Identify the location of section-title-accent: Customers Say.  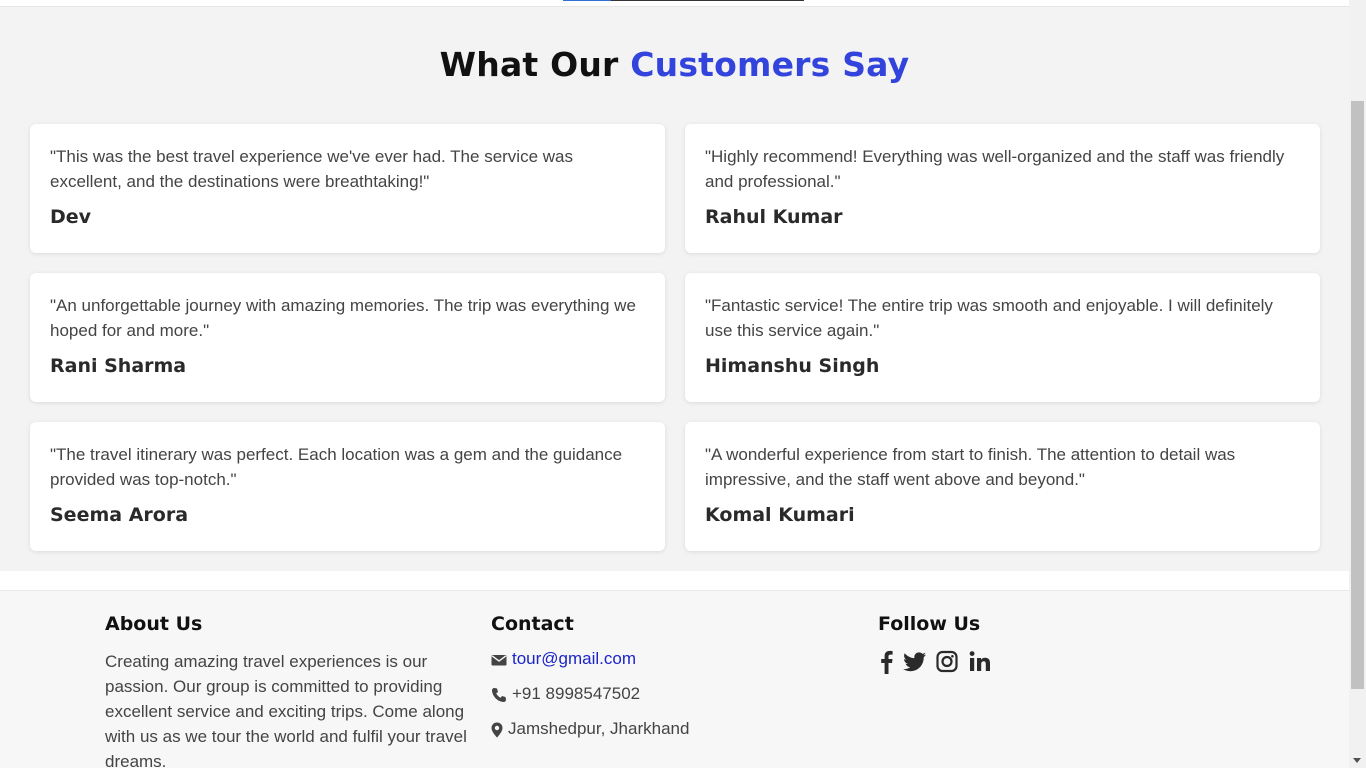
(770, 64).